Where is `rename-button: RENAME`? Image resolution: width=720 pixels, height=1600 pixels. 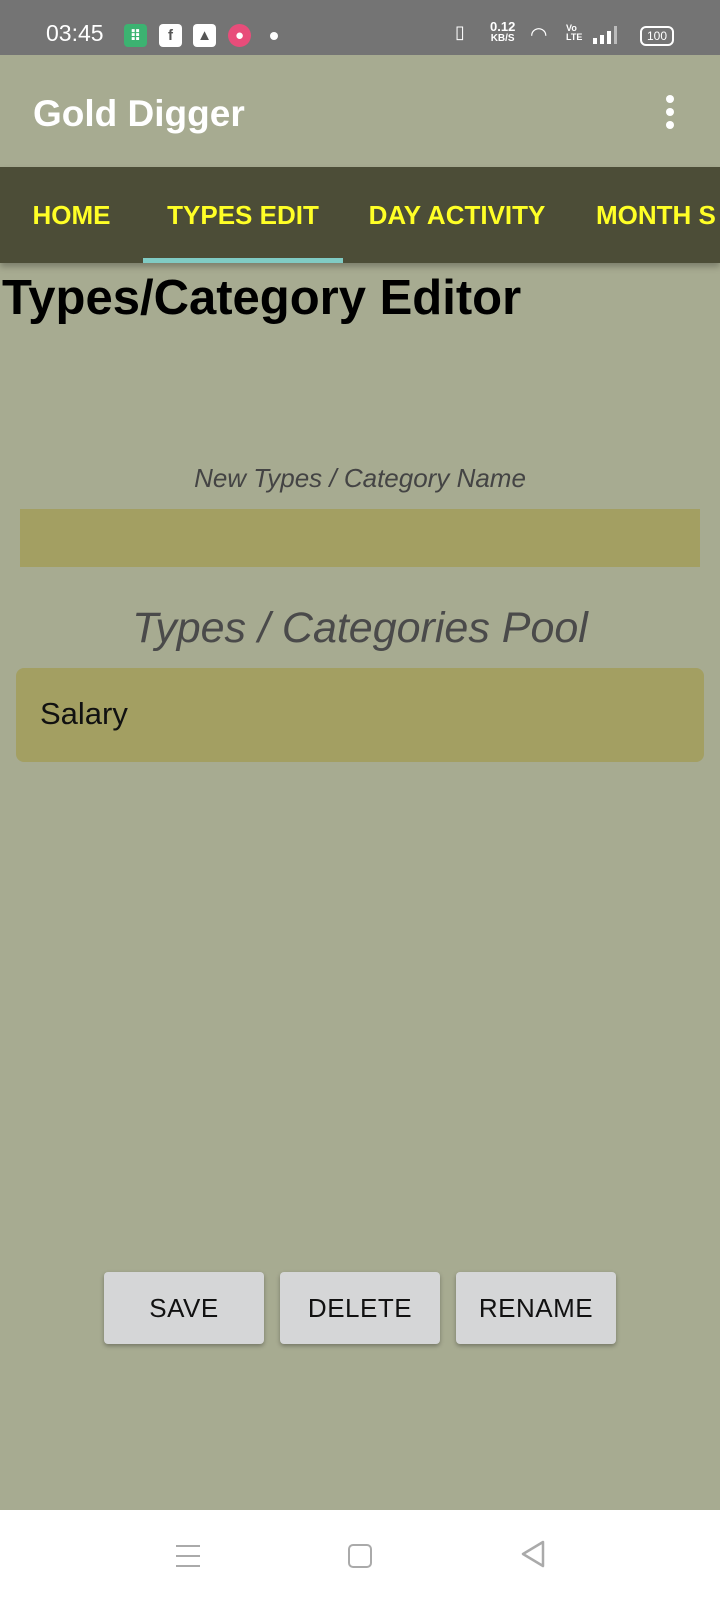
rename-button: RENAME is located at coordinates (536, 1308).